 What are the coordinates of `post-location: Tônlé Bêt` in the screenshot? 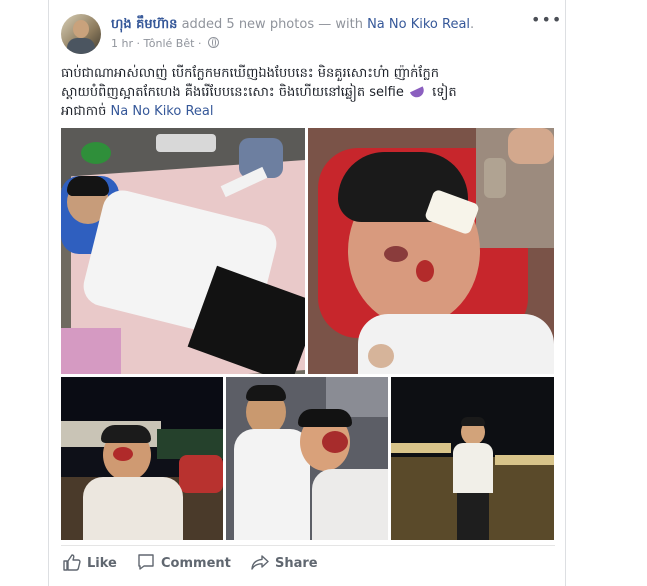 It's located at (169, 43).